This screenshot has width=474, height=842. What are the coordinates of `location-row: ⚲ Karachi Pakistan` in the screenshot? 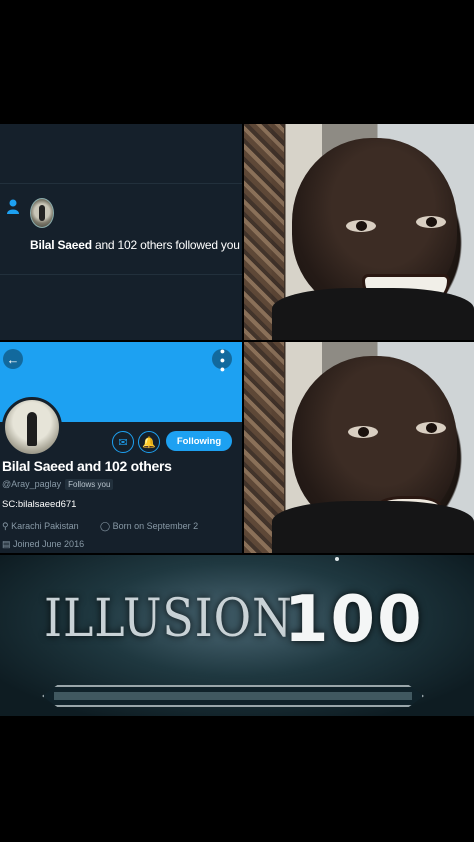 It's located at (40, 526).